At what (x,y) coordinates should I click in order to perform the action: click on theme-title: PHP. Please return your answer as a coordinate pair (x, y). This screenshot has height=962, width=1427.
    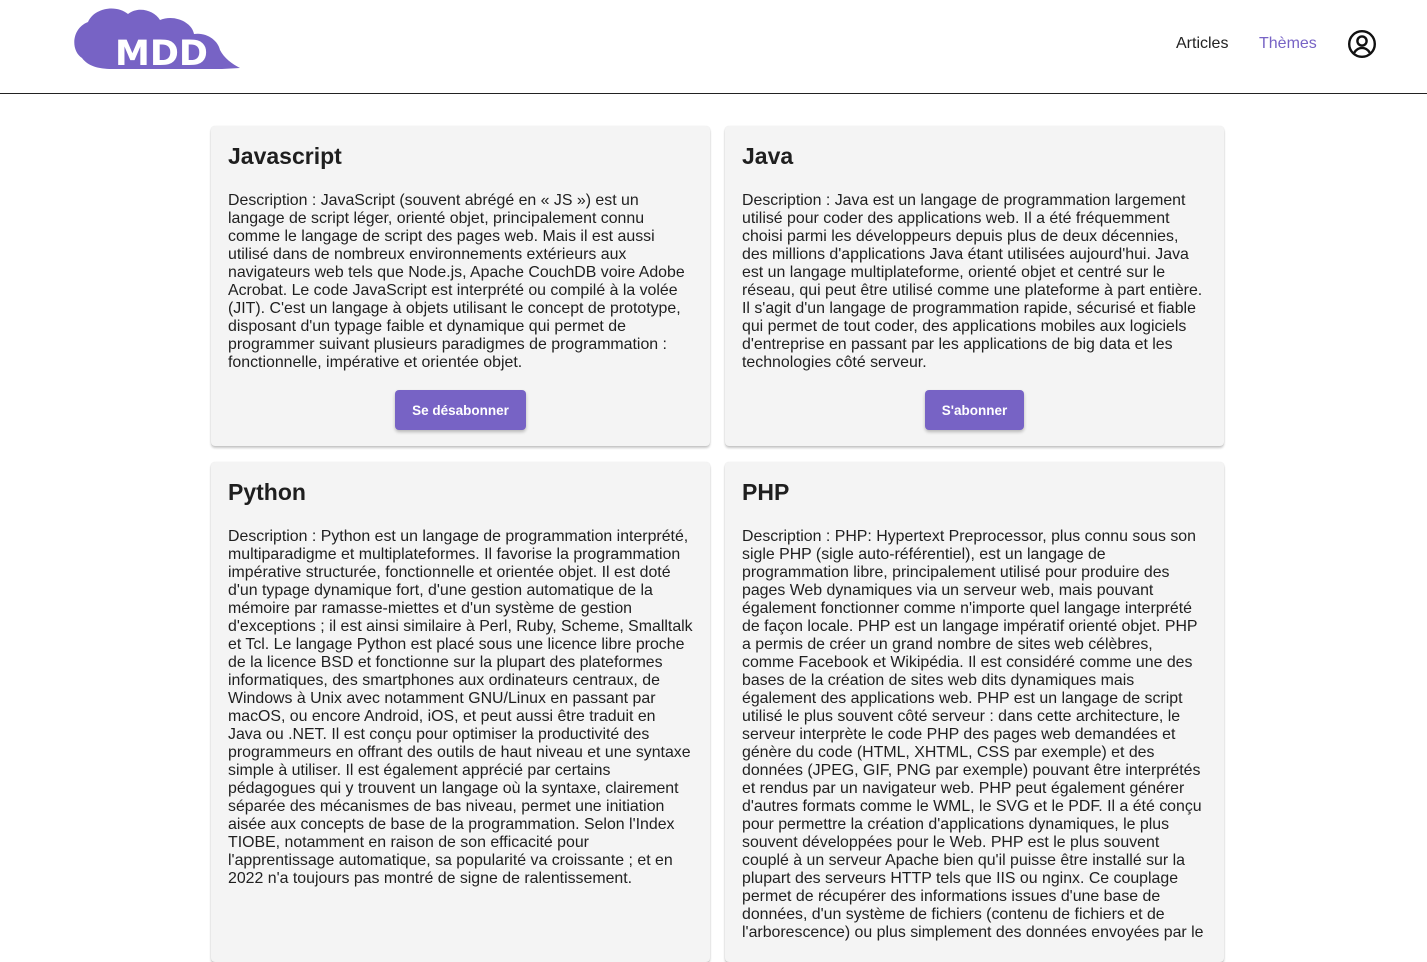
    Looking at the image, I should click on (766, 492).